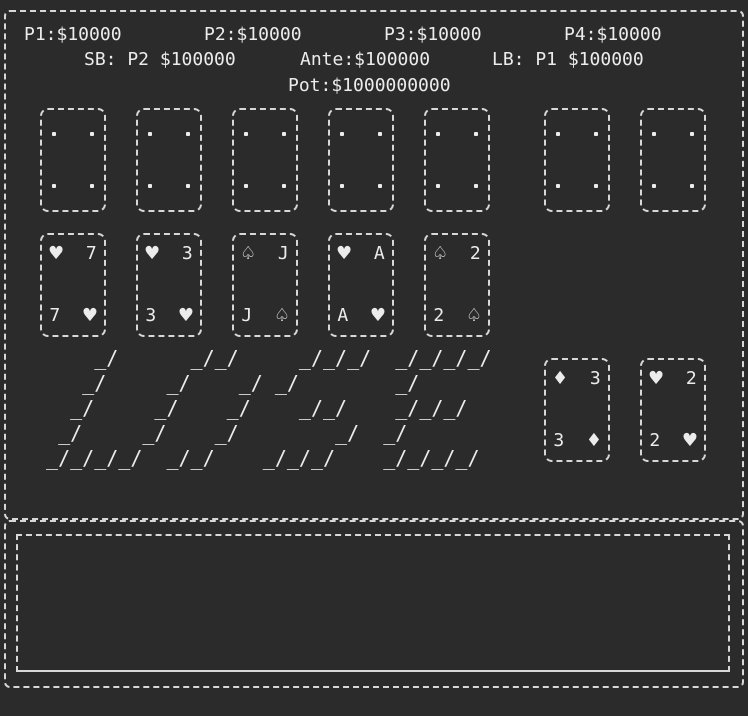  What do you see at coordinates (433, 34) in the screenshot?
I see `player-3-balance: P3:$10000` at bounding box center [433, 34].